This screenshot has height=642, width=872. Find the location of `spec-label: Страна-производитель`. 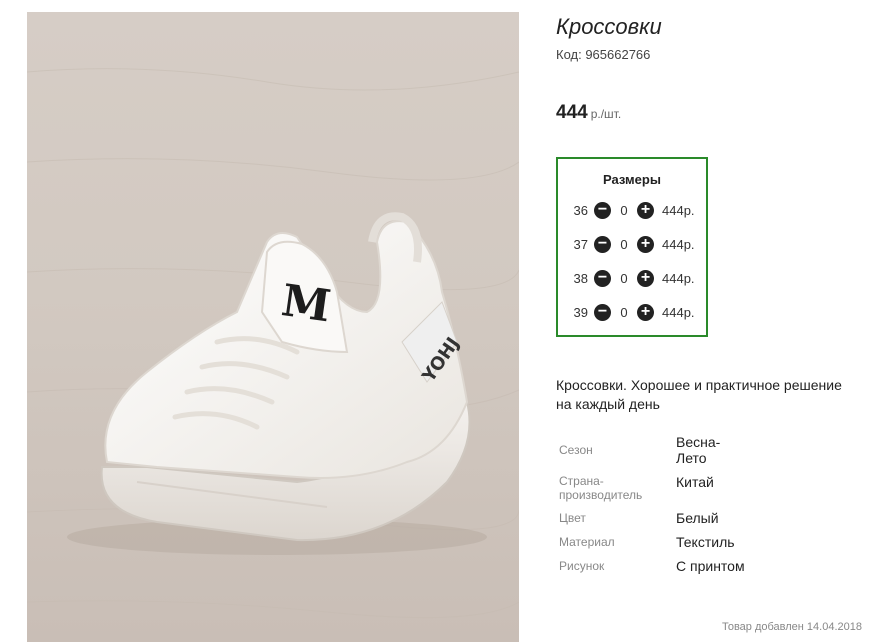

spec-label: Страна-производитель is located at coordinates (601, 488).